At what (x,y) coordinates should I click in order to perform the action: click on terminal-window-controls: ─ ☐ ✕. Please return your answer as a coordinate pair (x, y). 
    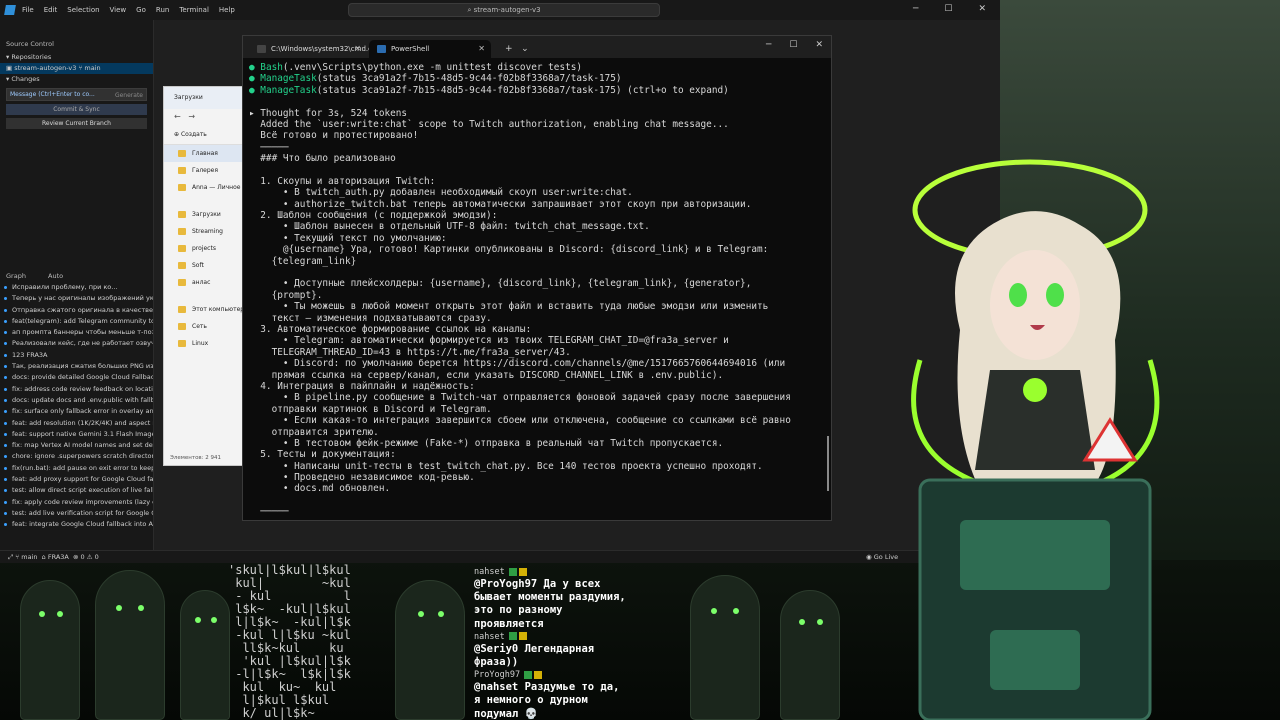
    Looking at the image, I should click on (794, 45).